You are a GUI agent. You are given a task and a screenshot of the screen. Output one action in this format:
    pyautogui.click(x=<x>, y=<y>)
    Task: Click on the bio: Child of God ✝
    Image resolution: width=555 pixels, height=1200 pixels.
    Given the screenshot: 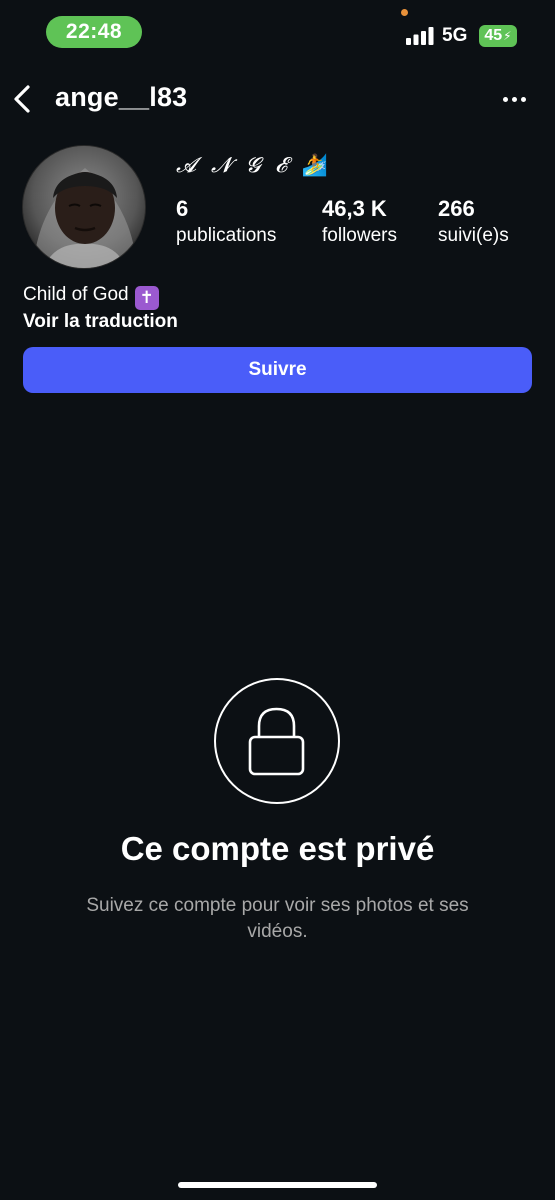 What is the action you would take?
    pyautogui.click(x=91, y=297)
    